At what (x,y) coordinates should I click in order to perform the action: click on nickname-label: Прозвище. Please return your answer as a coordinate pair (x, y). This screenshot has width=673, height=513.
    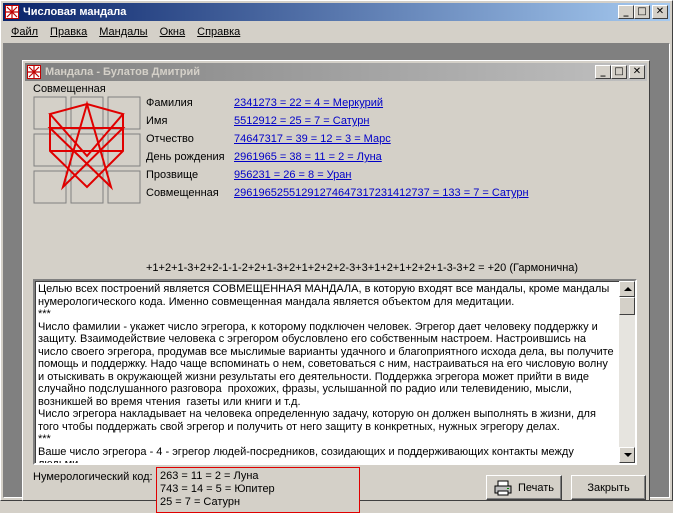
    Looking at the image, I should click on (172, 175).